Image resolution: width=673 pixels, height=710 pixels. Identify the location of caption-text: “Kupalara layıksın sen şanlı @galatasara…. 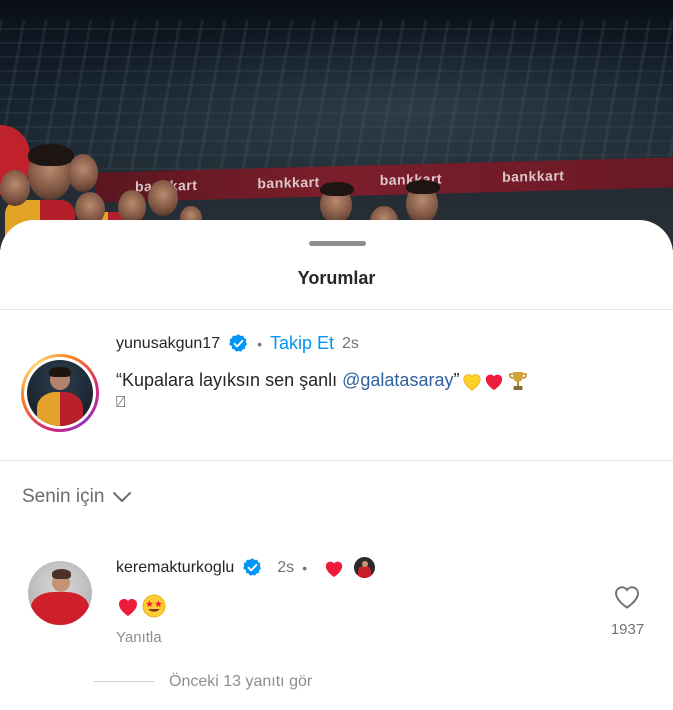
(322, 381).